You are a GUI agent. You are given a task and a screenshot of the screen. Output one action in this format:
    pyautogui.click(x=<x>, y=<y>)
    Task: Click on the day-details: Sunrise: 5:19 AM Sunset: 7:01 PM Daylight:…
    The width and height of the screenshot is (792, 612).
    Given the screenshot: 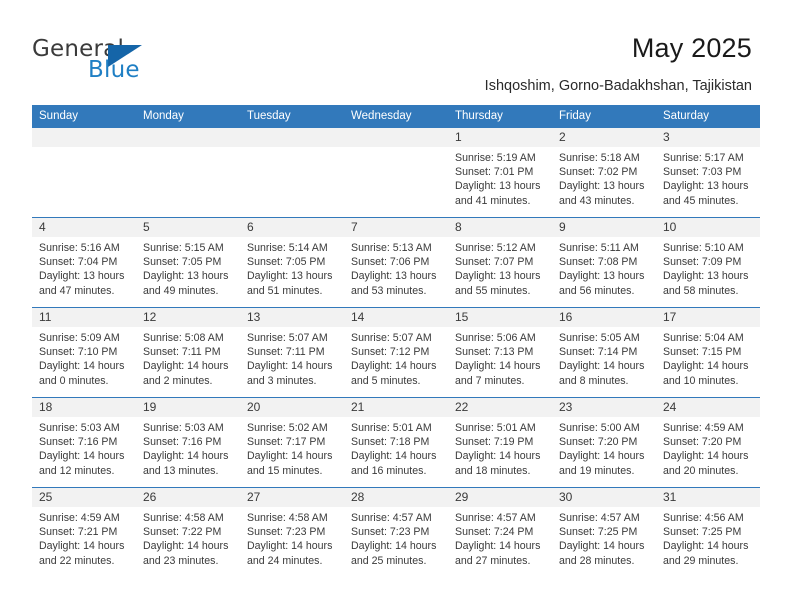 What is the action you would take?
    pyautogui.click(x=500, y=177)
    